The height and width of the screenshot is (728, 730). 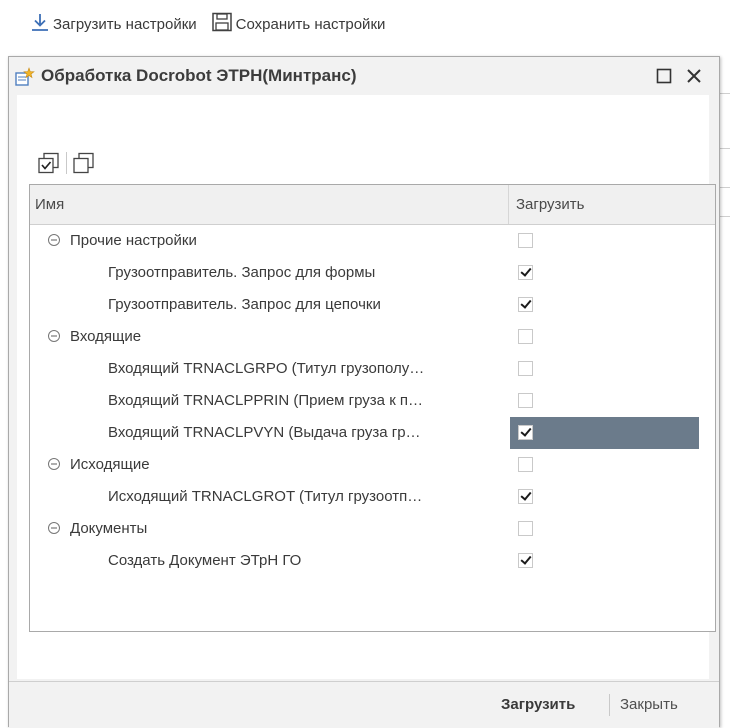 What do you see at coordinates (110, 464) in the screenshot?
I see `row-label: Исходящие` at bounding box center [110, 464].